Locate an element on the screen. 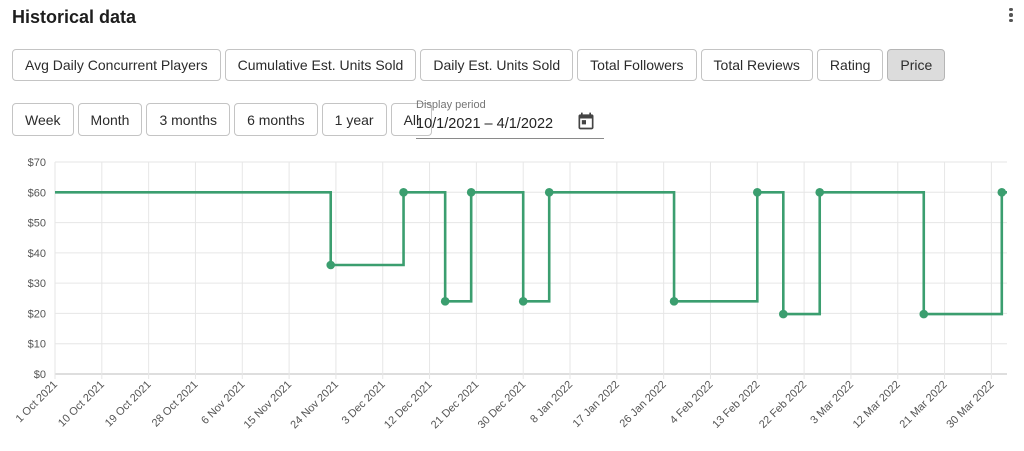  display-period-label: Display period is located at coordinates (451, 105).